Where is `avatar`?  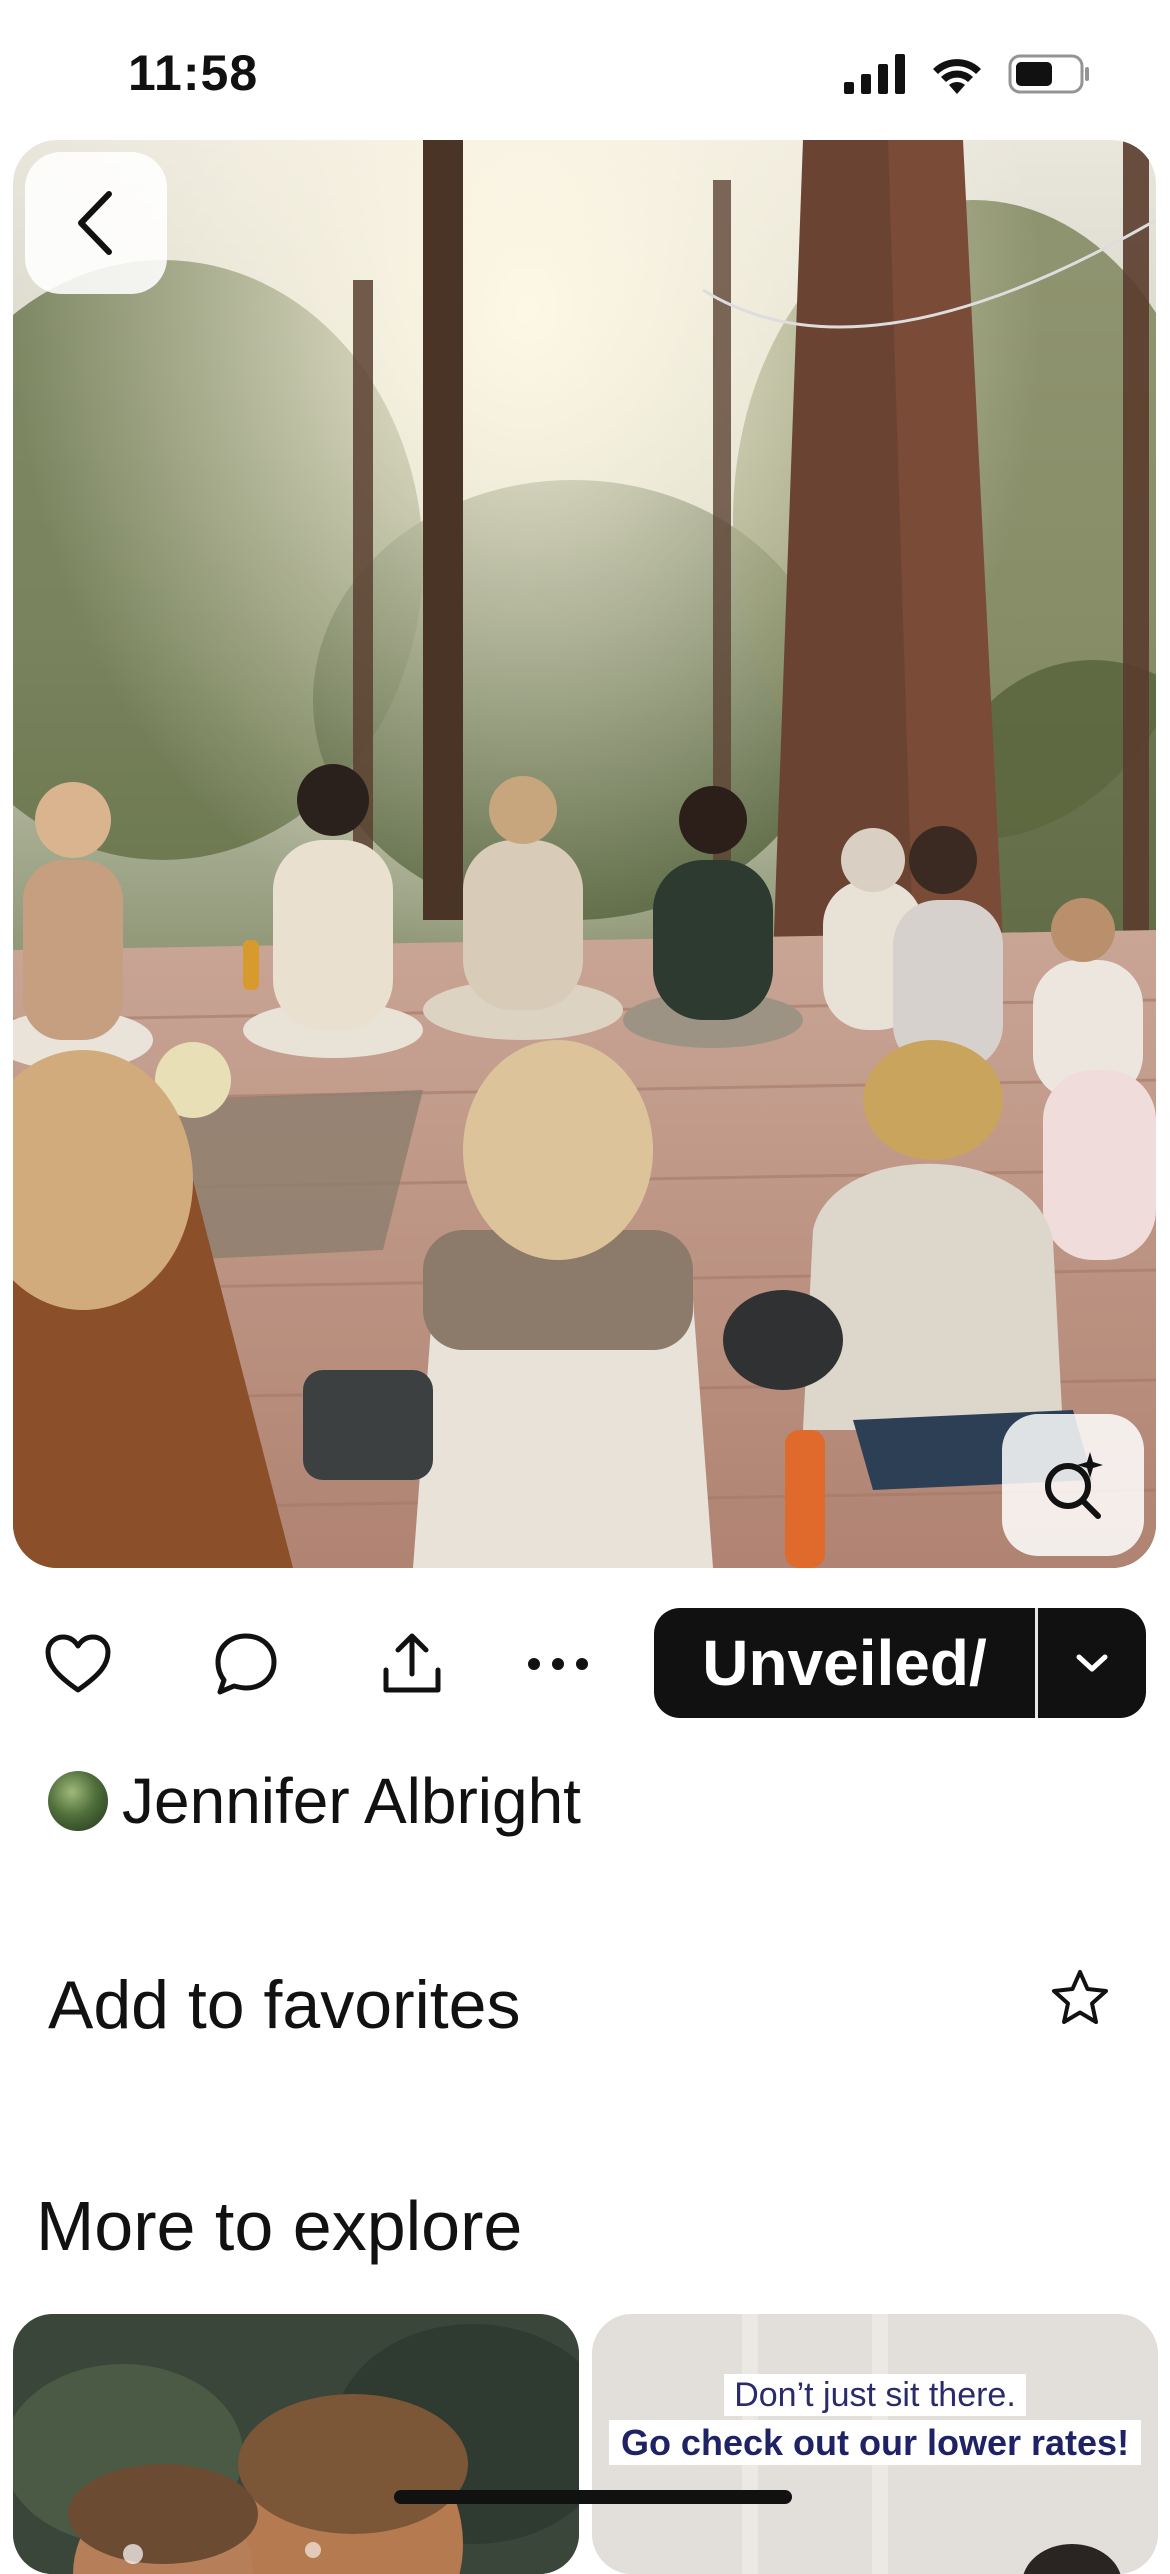 avatar is located at coordinates (78, 1801).